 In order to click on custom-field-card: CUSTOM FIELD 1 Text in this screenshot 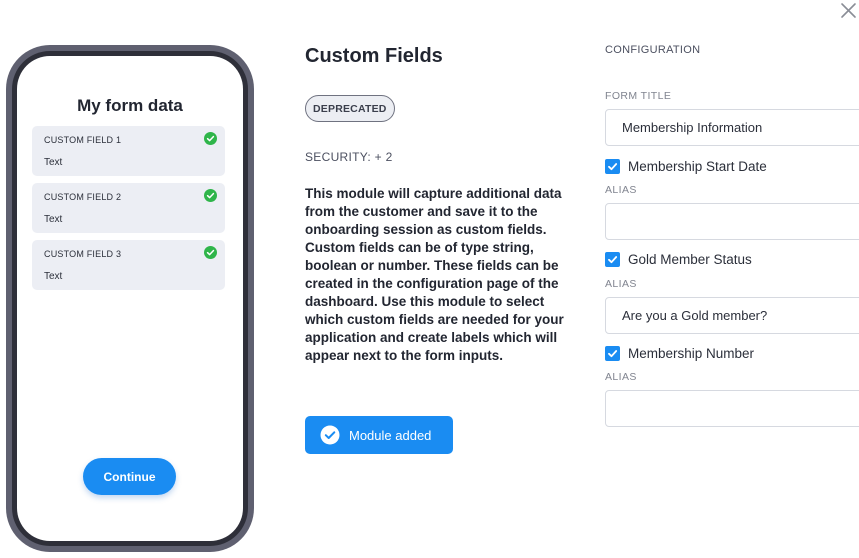, I will do `click(128, 151)`.